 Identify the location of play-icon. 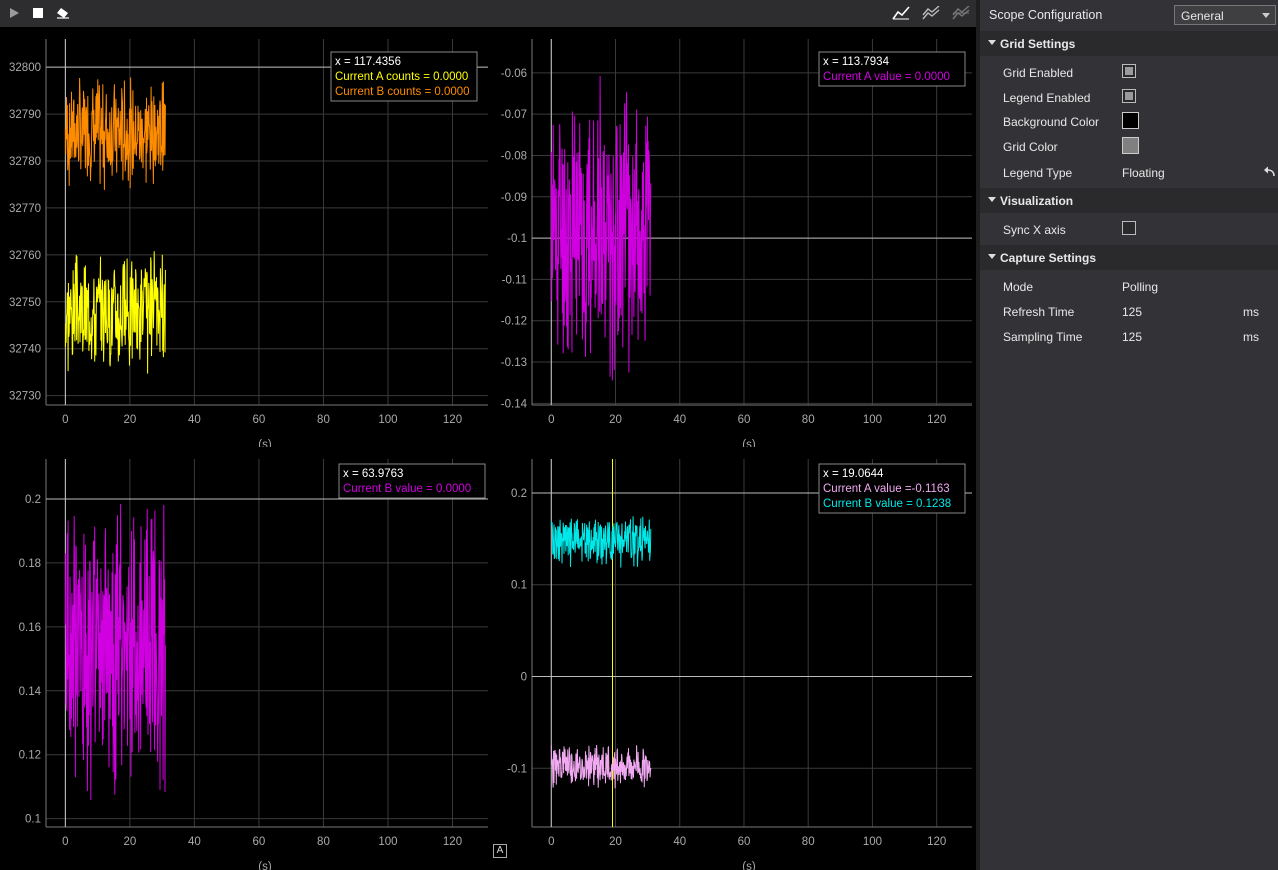
(14, 13).